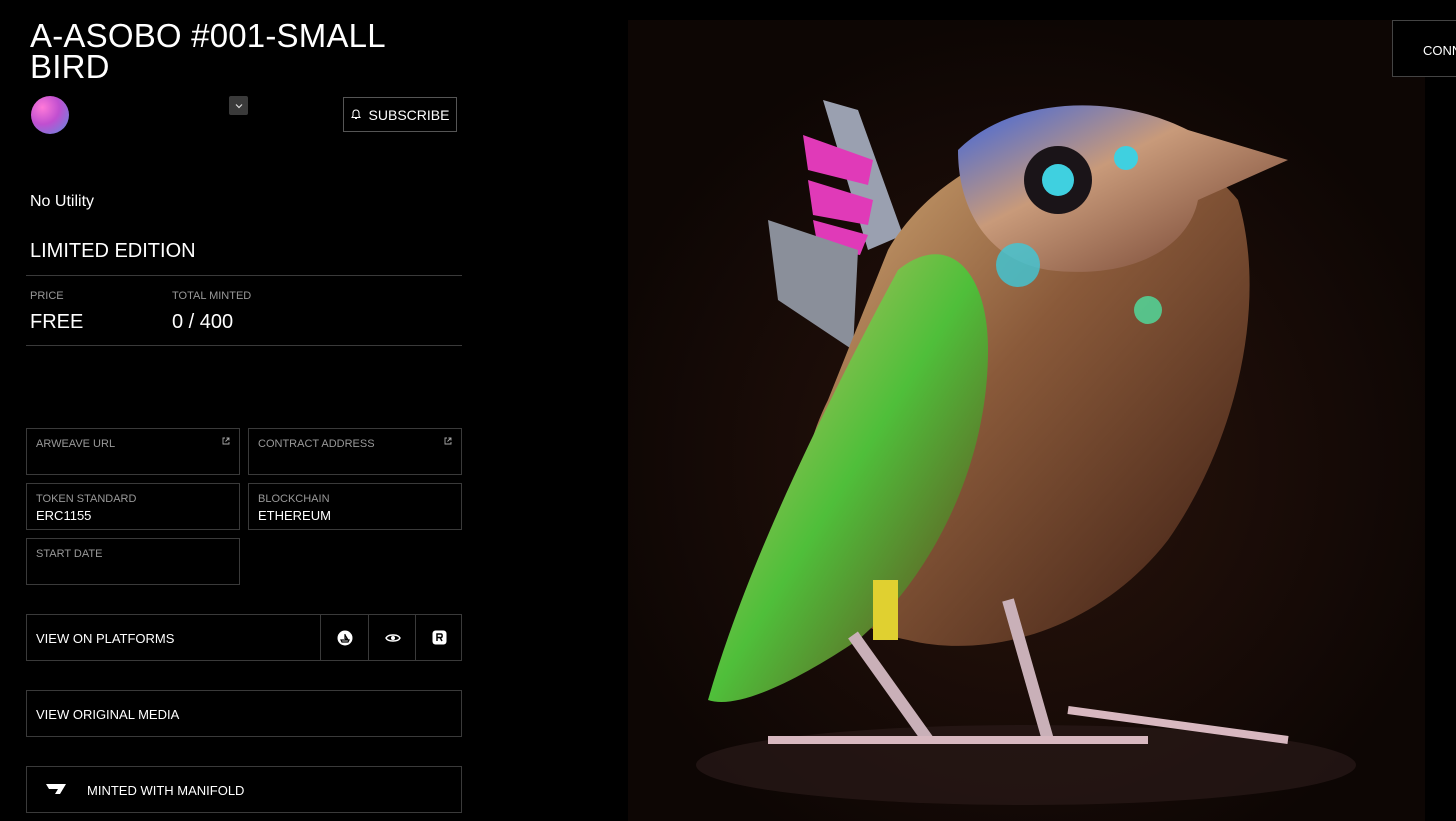  I want to click on opensea-icon, so click(344, 637).